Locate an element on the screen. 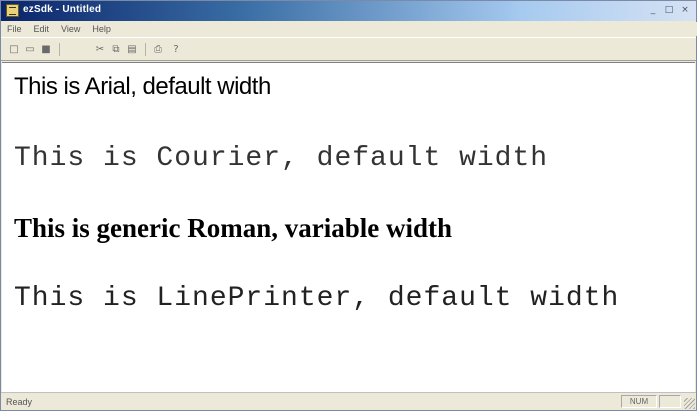 The width and height of the screenshot is (697, 411). menu-edit: Edit is located at coordinates (42, 29).